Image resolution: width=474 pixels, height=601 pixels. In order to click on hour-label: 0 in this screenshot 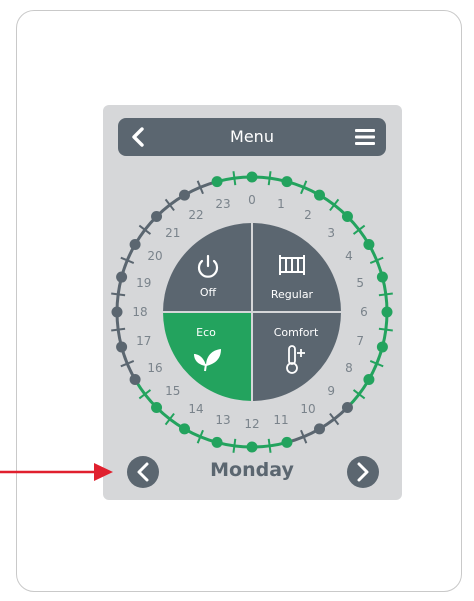, I will do `click(252, 200)`.